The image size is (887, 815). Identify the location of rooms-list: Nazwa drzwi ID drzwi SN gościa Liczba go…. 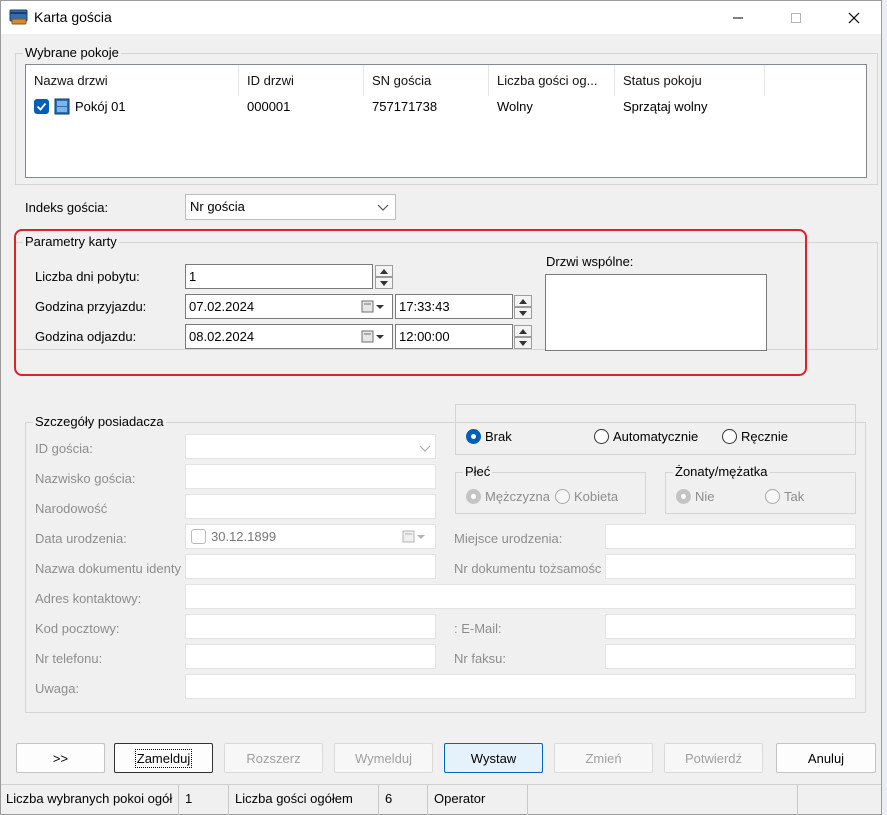
(446, 121).